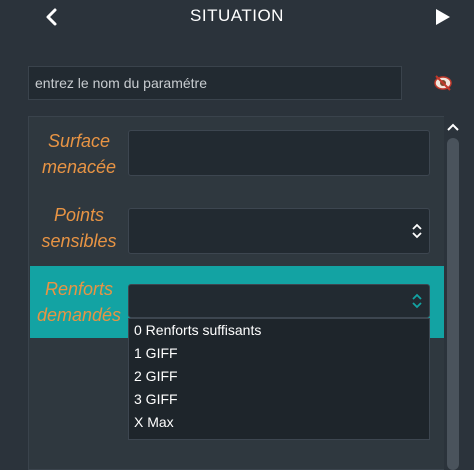  Describe the element at coordinates (215, 83) in the screenshot. I see `search-input: entrez le nom du paramétre` at that location.